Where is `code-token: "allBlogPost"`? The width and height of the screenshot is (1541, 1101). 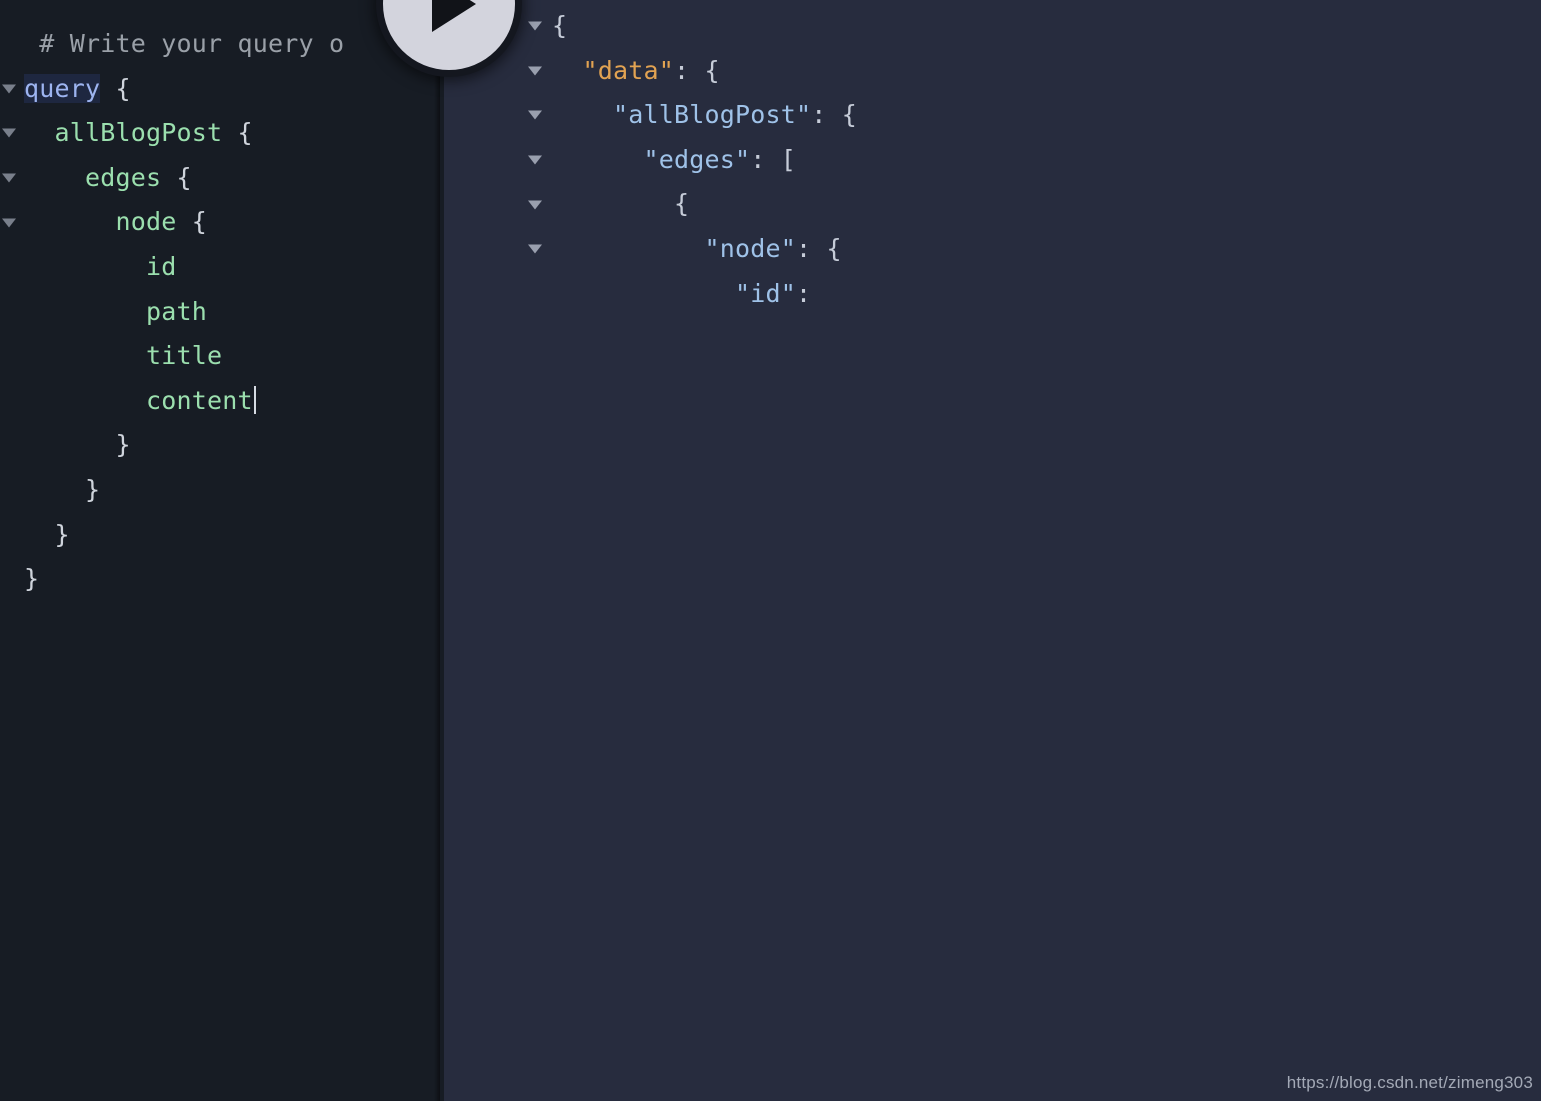 code-token: "allBlogPost" is located at coordinates (682, 115).